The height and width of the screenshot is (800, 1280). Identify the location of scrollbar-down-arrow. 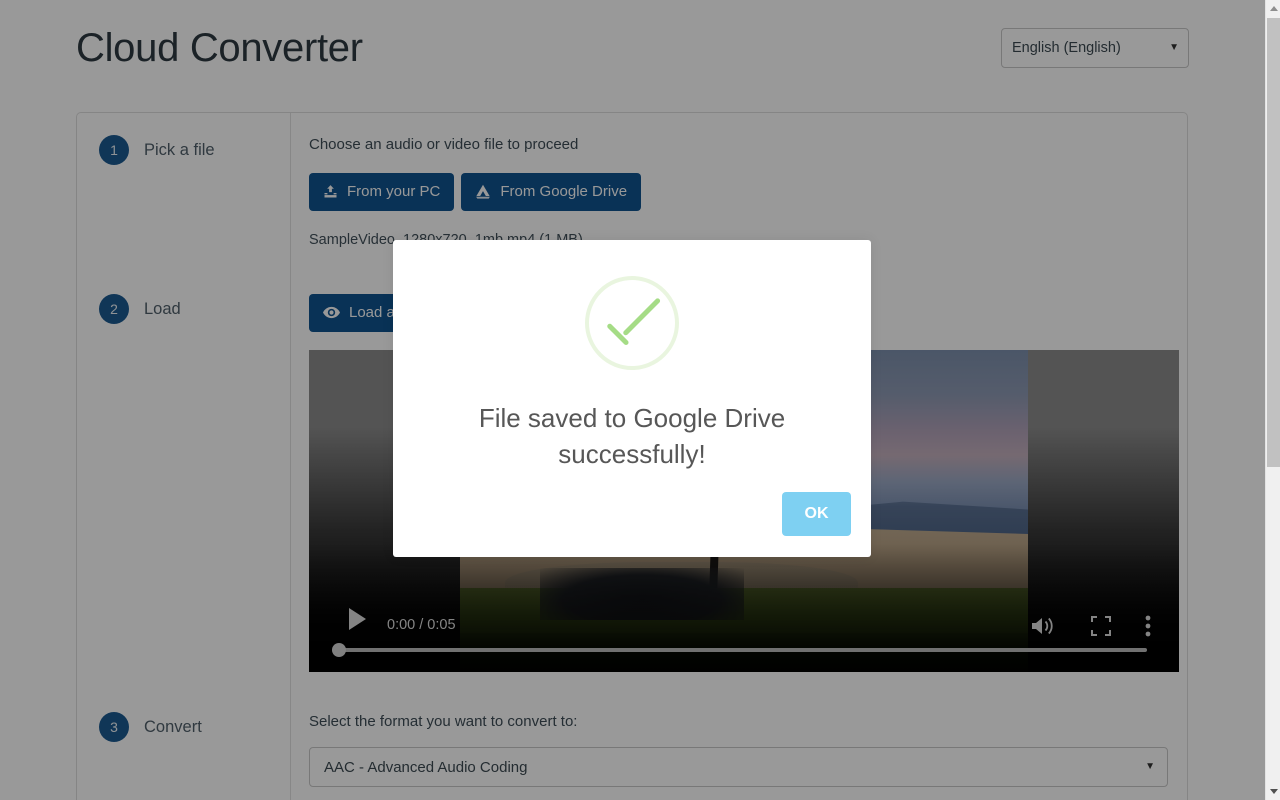
(1273, 791).